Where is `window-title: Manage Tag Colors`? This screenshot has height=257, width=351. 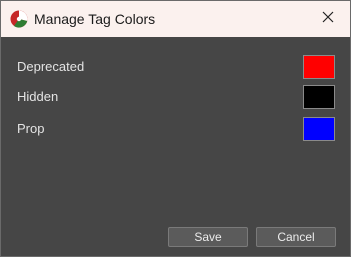
window-title: Manage Tag Colors is located at coordinates (95, 19).